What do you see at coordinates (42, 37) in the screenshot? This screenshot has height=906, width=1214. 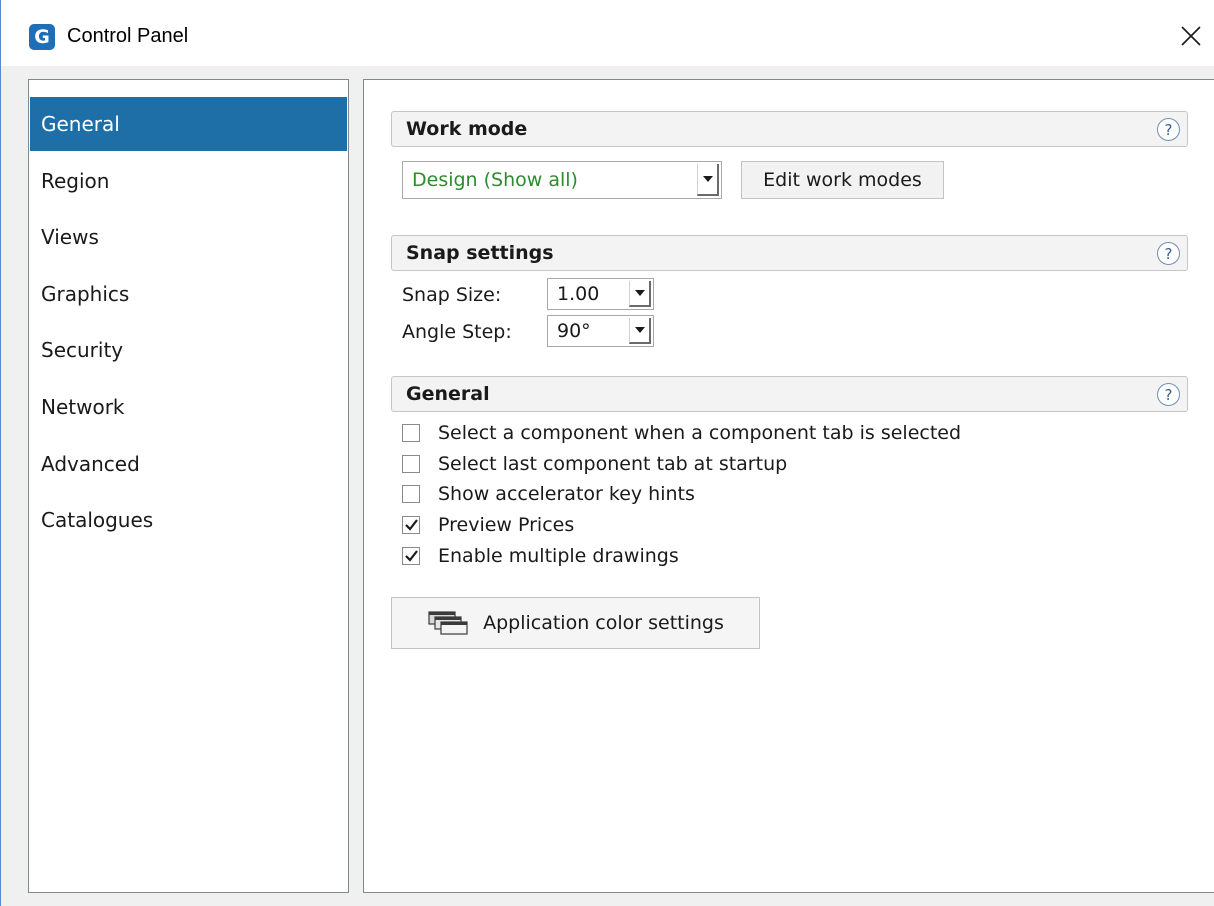 I see `app-logo-icon: G` at bounding box center [42, 37].